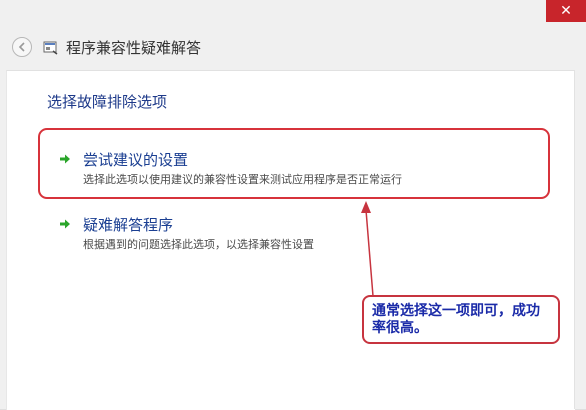 The image size is (586, 410). I want to click on annotation-callout: 通常选择这一项即可，成功率很高。, so click(461, 319).